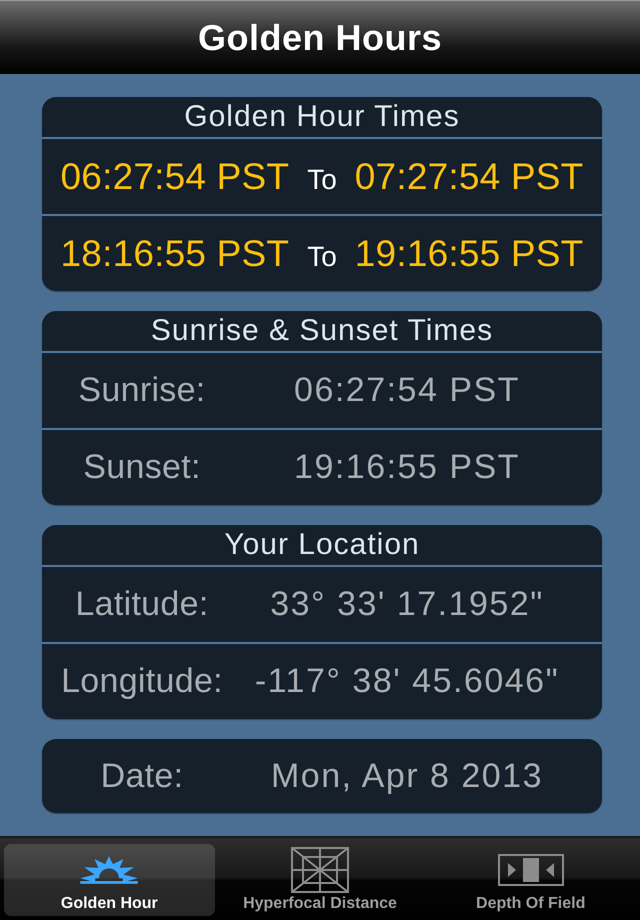 The width and height of the screenshot is (640, 920). I want to click on card-title: Your Location, so click(322, 545).